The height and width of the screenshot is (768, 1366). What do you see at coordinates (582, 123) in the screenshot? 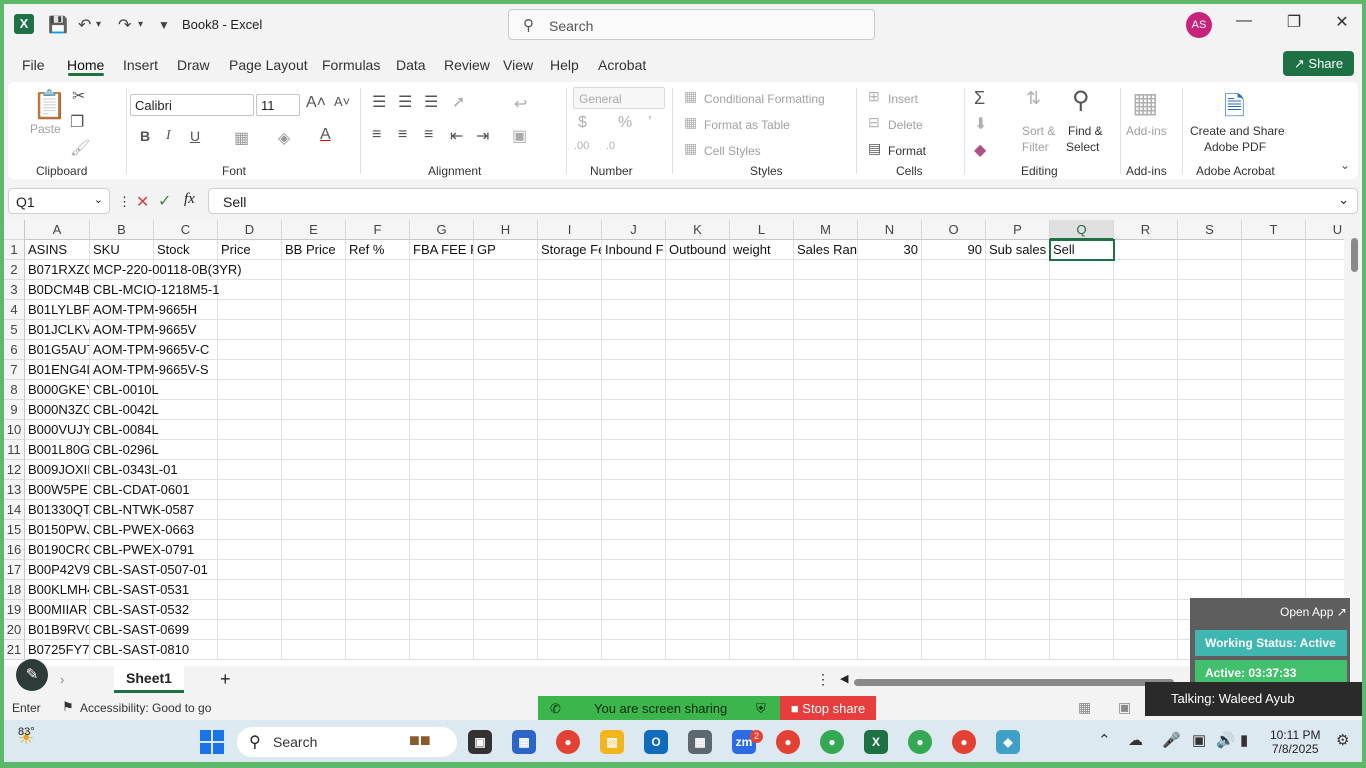
I see `currency-icon: $` at bounding box center [582, 123].